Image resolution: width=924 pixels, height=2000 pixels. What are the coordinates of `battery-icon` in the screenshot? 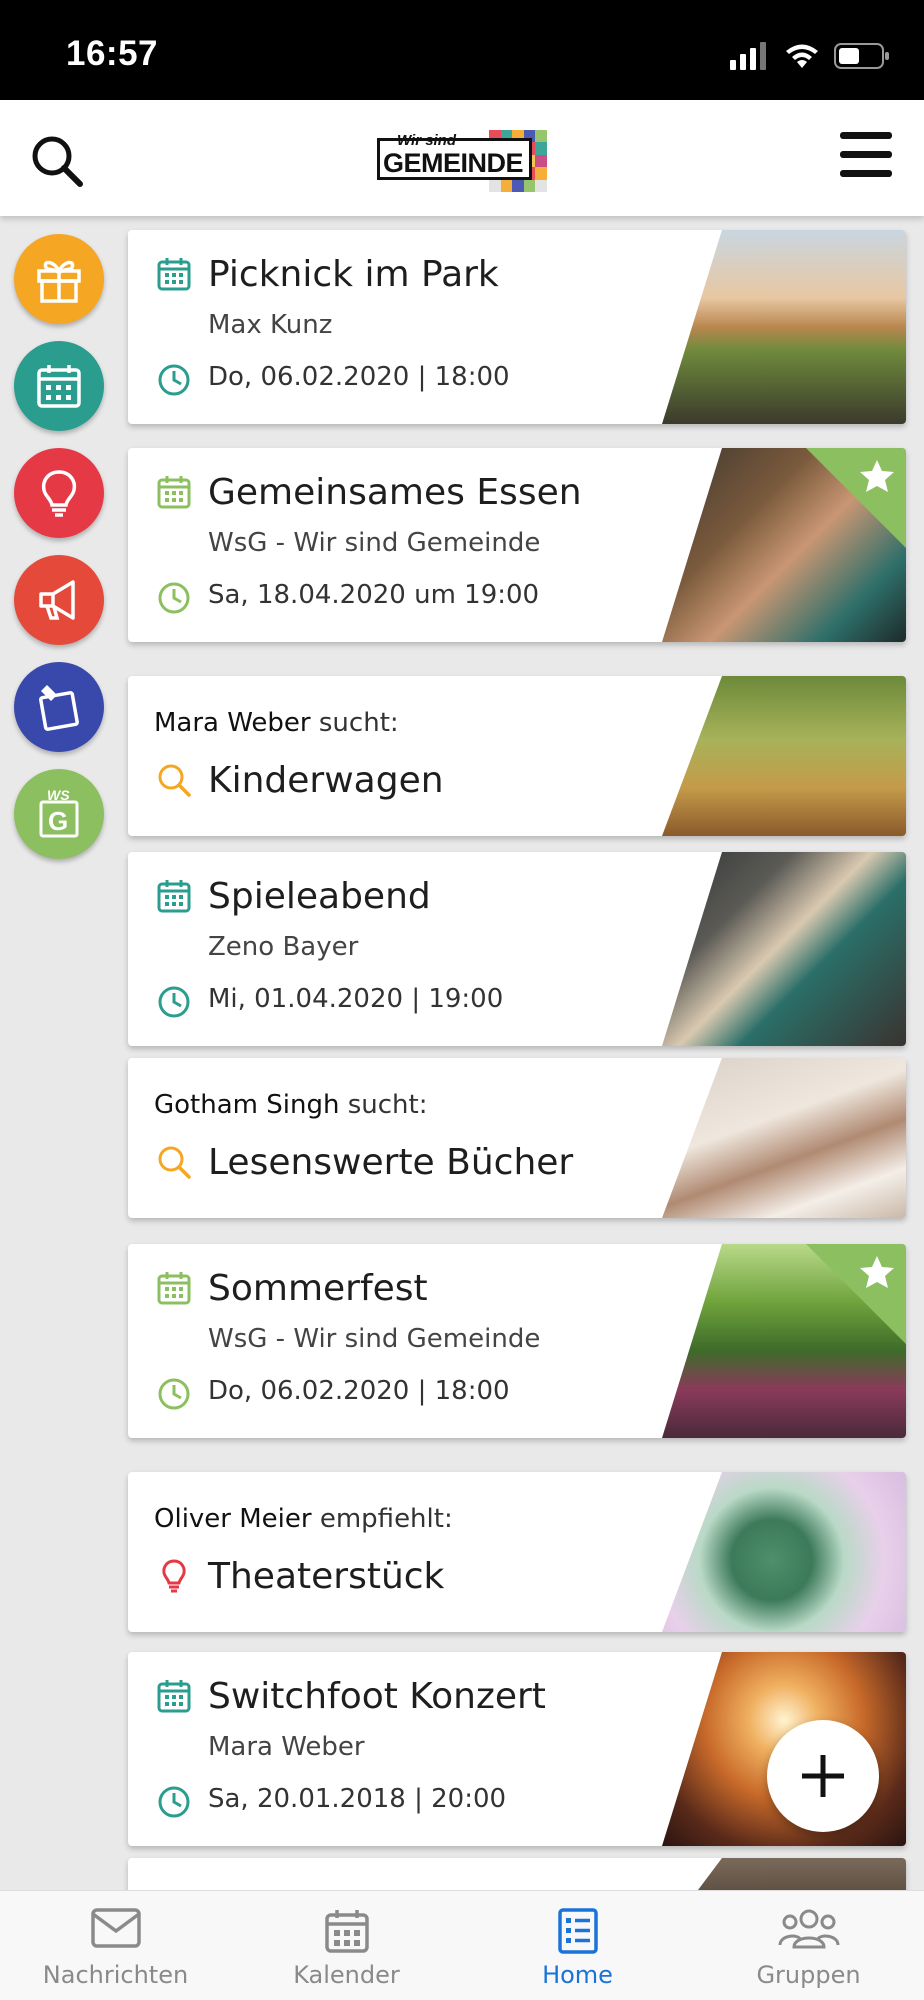 It's located at (861, 56).